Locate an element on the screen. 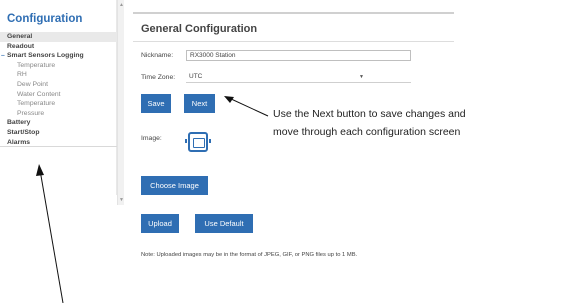 The image size is (588, 303). use-default-button: Use Default is located at coordinates (224, 223).